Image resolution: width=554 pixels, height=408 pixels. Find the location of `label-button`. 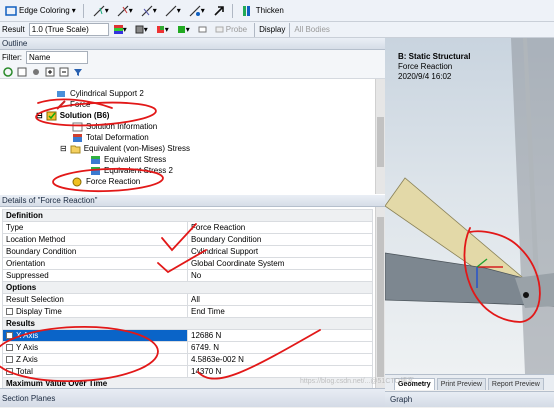

label-button is located at coordinates (202, 30).